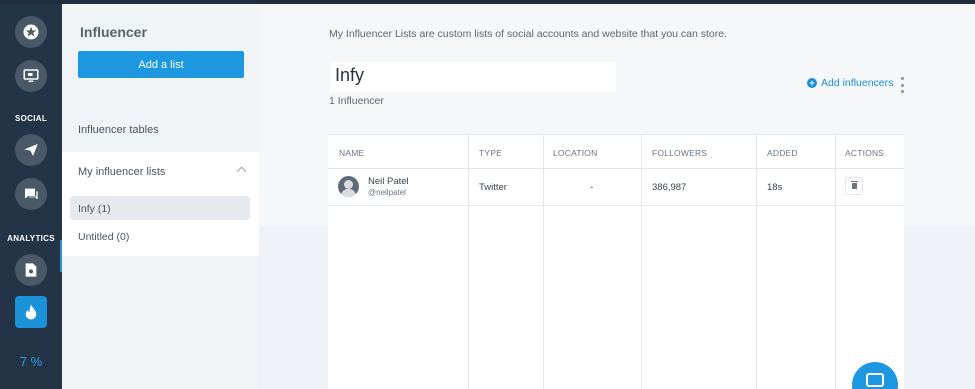  What do you see at coordinates (616, 168) in the screenshot?
I see `header-divider` at bounding box center [616, 168].